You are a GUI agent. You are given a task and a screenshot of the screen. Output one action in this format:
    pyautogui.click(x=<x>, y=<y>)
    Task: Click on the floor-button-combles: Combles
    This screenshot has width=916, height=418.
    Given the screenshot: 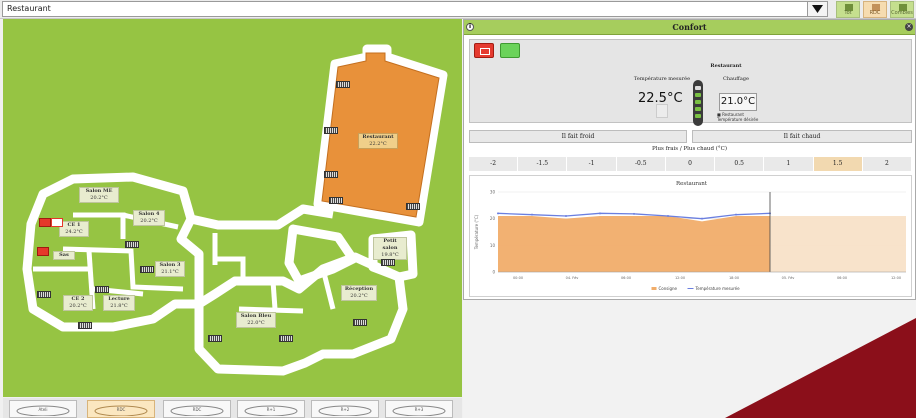 What is the action you would take?
    pyautogui.click(x=902, y=9)
    